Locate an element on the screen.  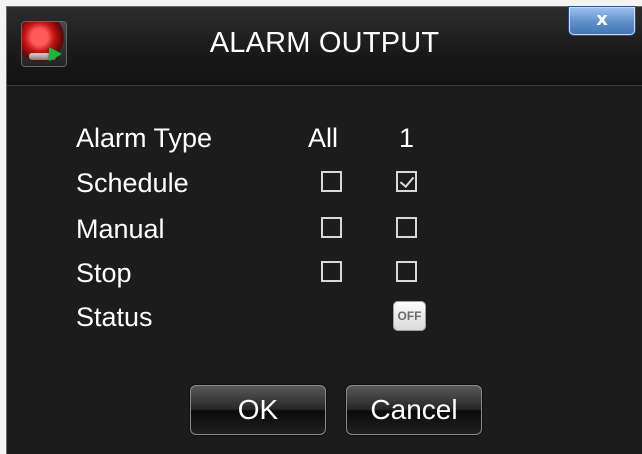
stop-all-checkbox is located at coordinates (331, 271).